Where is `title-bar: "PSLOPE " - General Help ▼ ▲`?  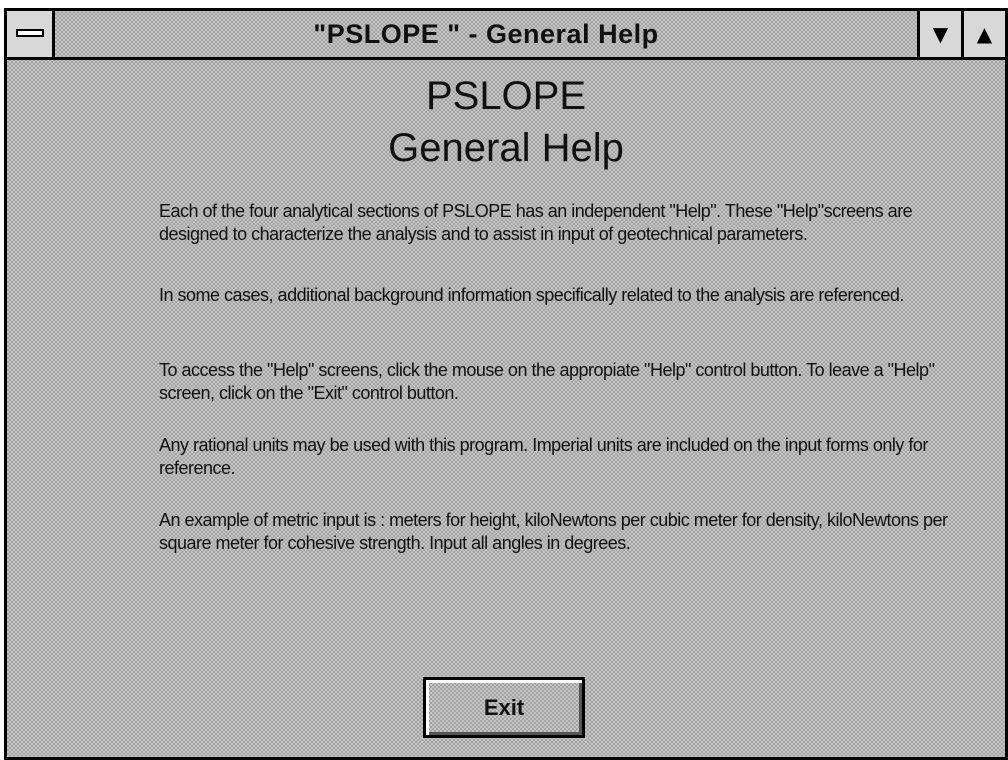 title-bar: "PSLOPE " - General Help ▼ ▲ is located at coordinates (506, 35).